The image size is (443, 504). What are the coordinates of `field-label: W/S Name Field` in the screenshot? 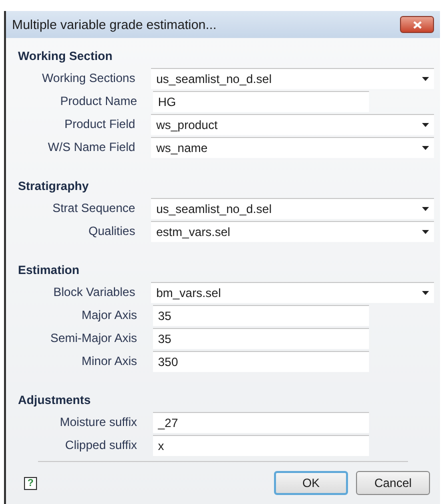 It's located at (91, 147).